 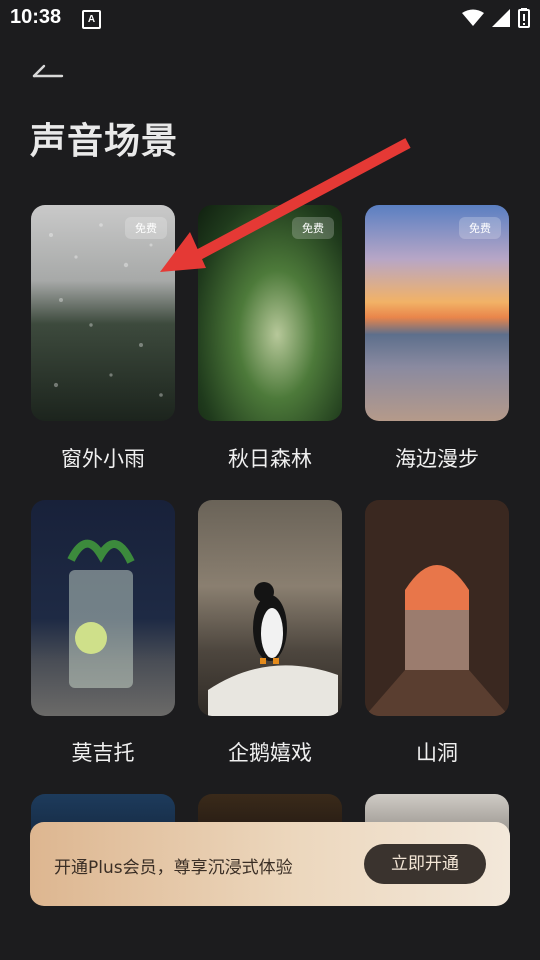 What do you see at coordinates (270, 313) in the screenshot?
I see `scene-card-forest: 免费` at bounding box center [270, 313].